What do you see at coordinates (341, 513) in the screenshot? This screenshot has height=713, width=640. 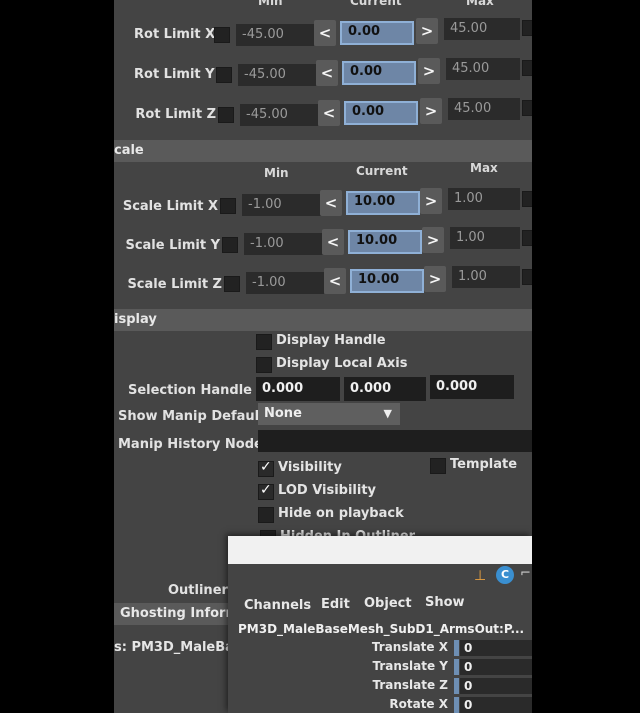 I see `hide-on-playback-label: Hide on playback` at bounding box center [341, 513].